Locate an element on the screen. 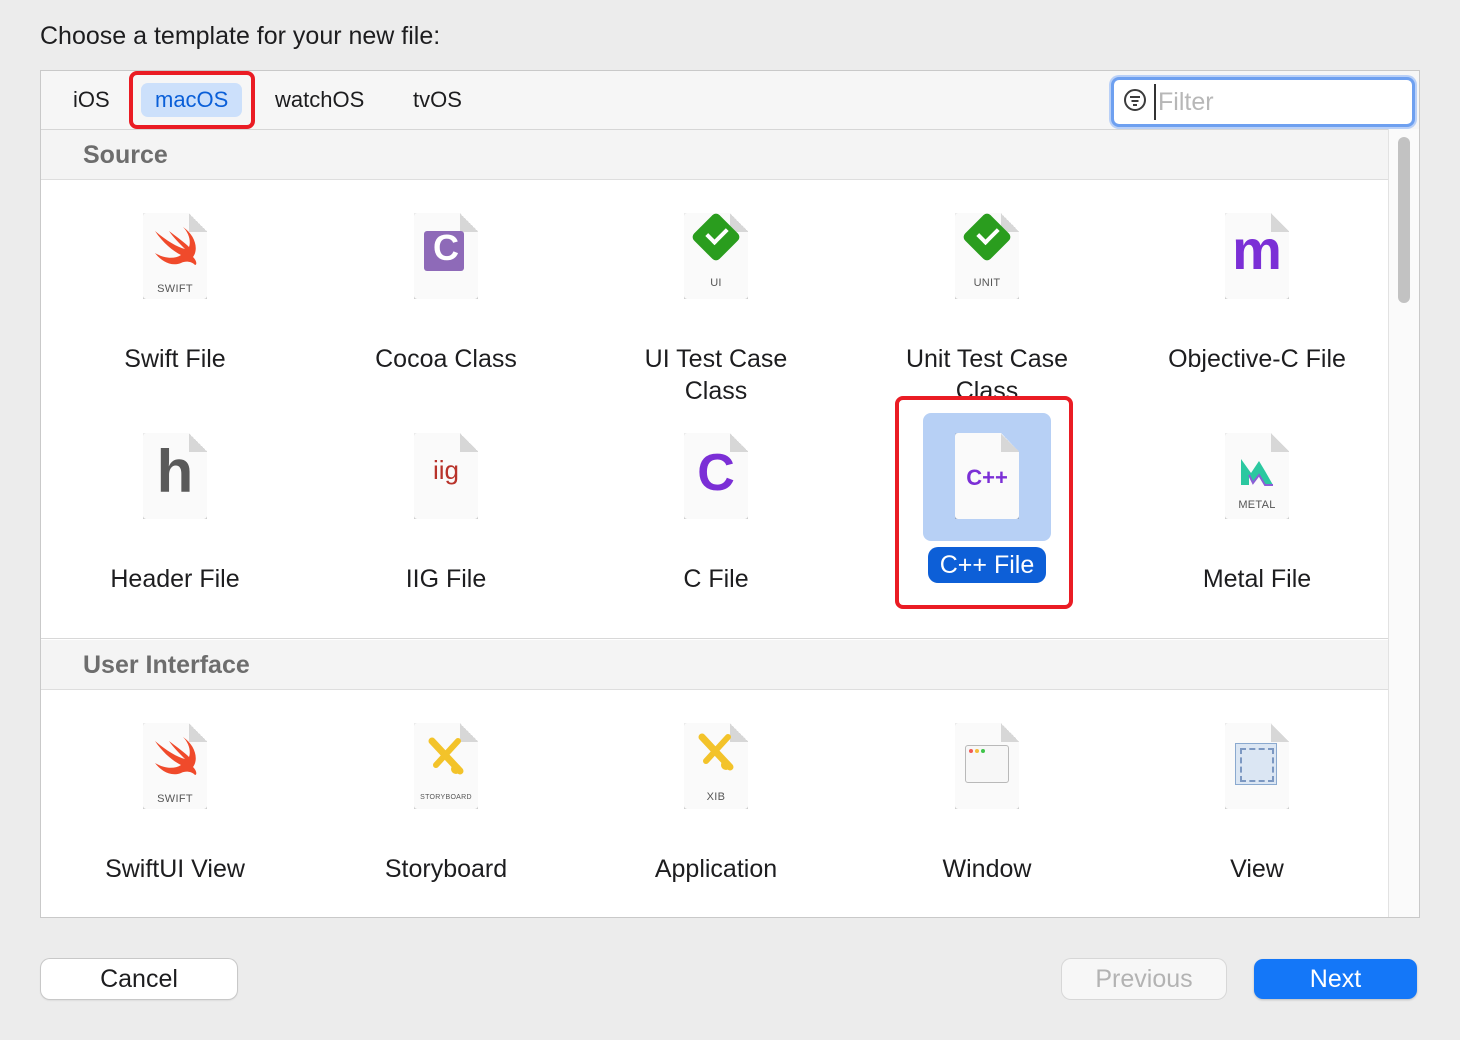 The height and width of the screenshot is (1040, 1460). header-file-icon: h is located at coordinates (175, 477).